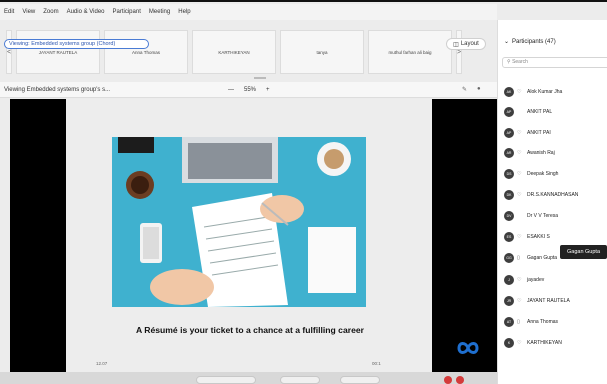 The height and width of the screenshot is (384, 607). What do you see at coordinates (541, 153) in the screenshot?
I see `participant-name: Awanish Raj` at bounding box center [541, 153].